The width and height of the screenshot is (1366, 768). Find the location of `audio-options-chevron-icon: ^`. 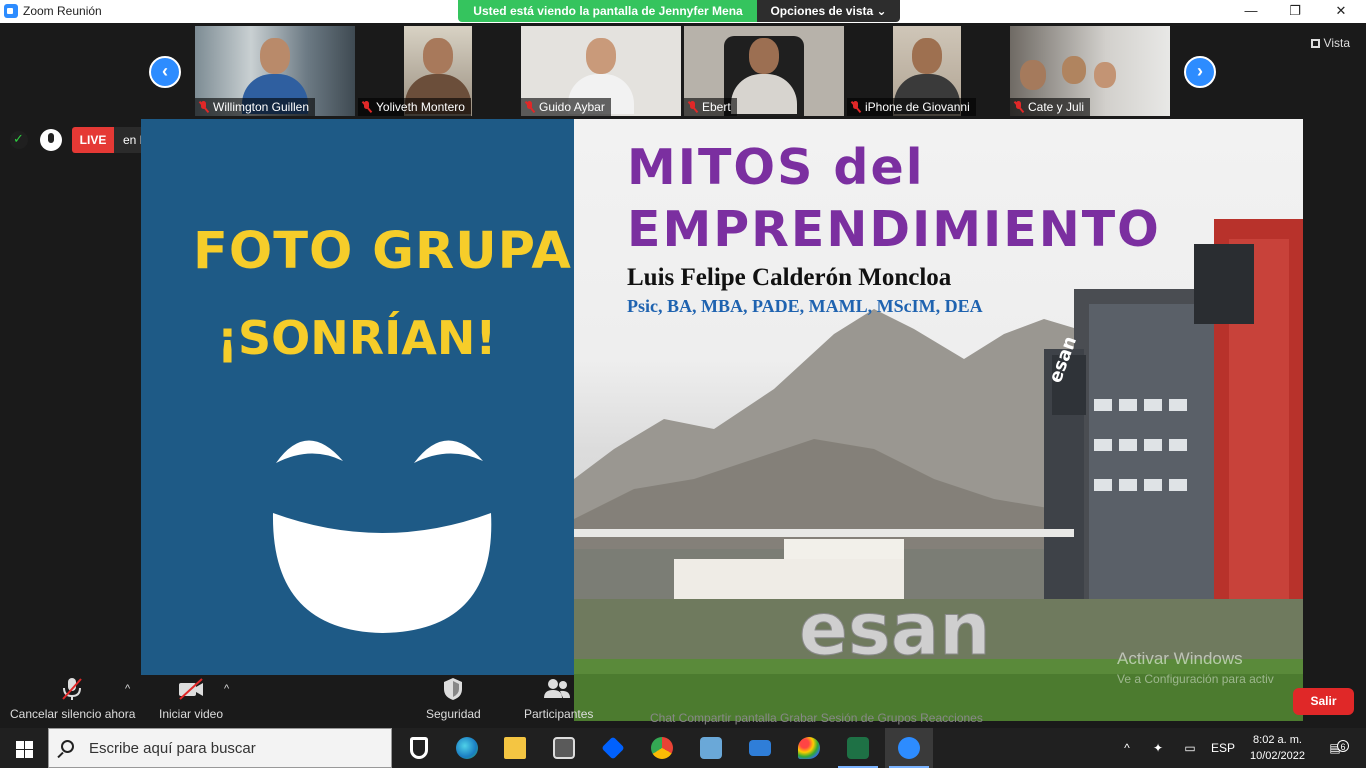

audio-options-chevron-icon: ^ is located at coordinates (127, 689).